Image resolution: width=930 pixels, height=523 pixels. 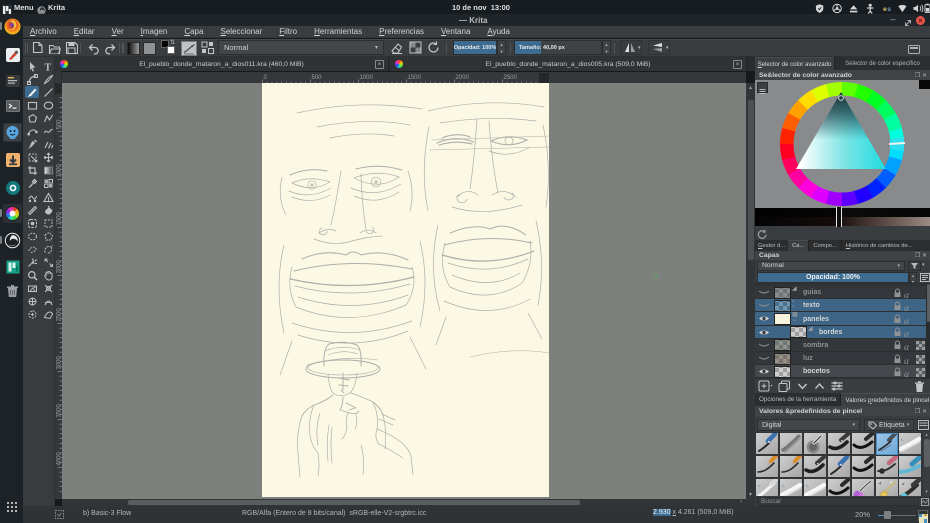 I want to click on svg-text: 1500, so click(x=415, y=78).